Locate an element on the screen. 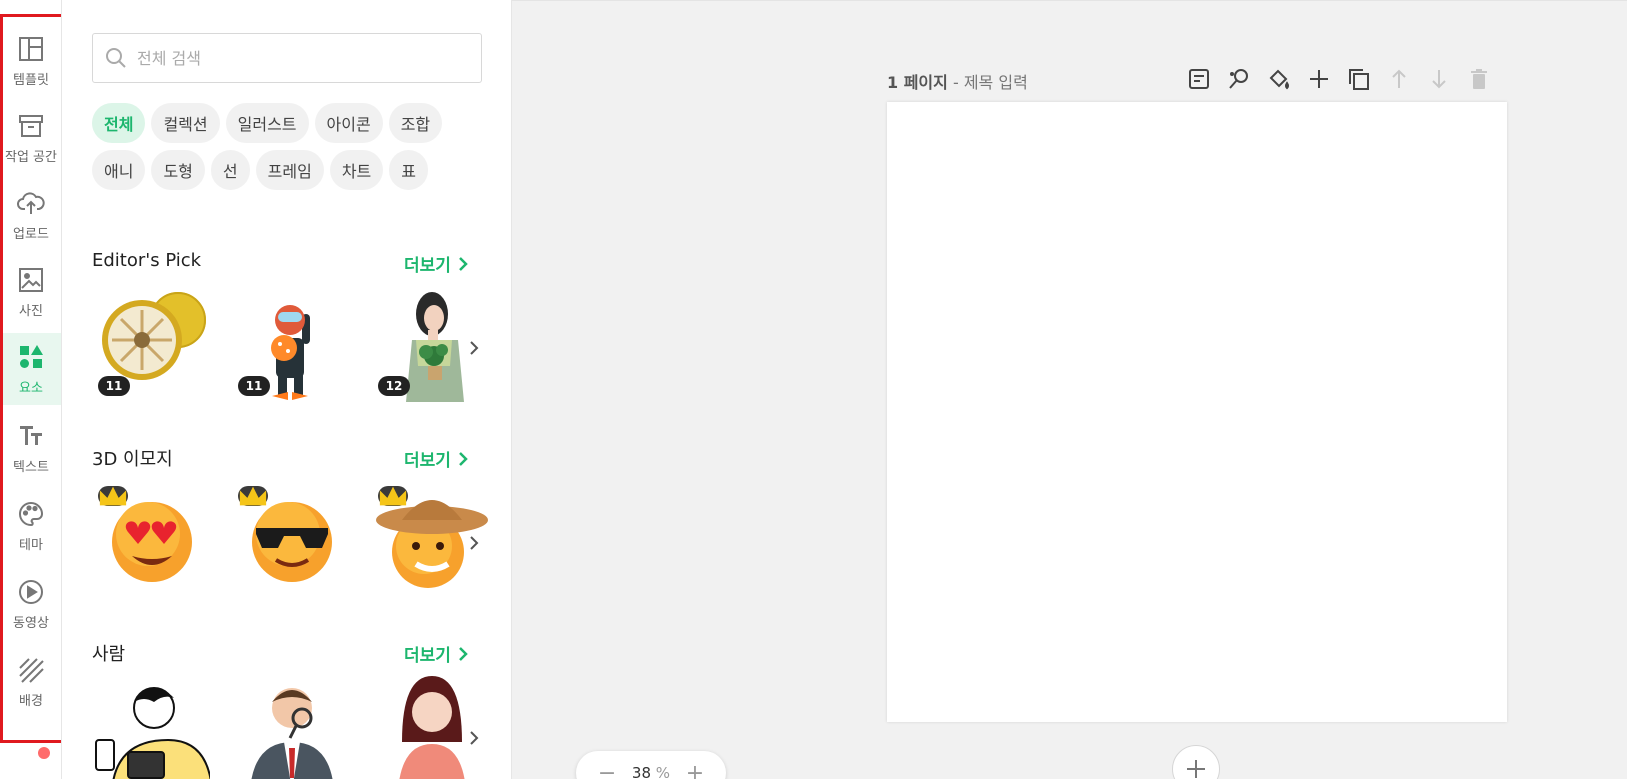 This screenshot has height=779, width=1627. sidebar-item-template: 템플릿 is located at coordinates (30, 61).